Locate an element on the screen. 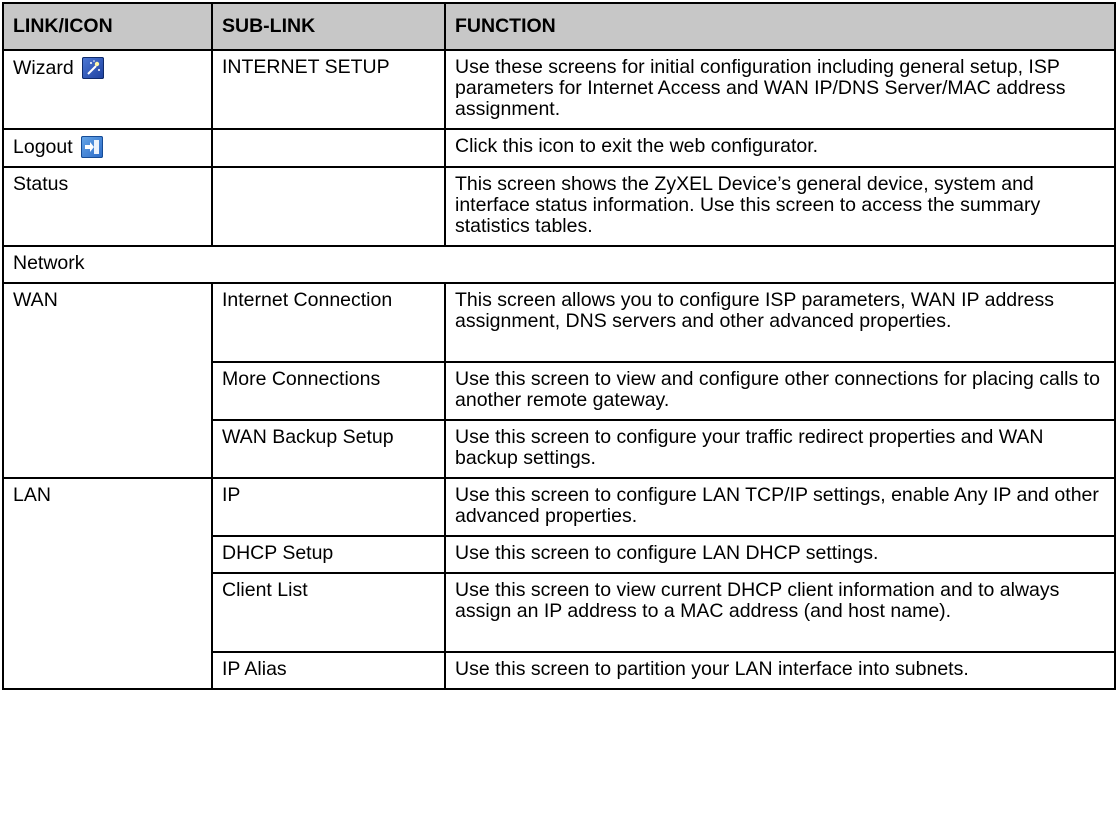 This screenshot has width=1116, height=821. header-link-icon: LINK/ICON is located at coordinates (107, 26).